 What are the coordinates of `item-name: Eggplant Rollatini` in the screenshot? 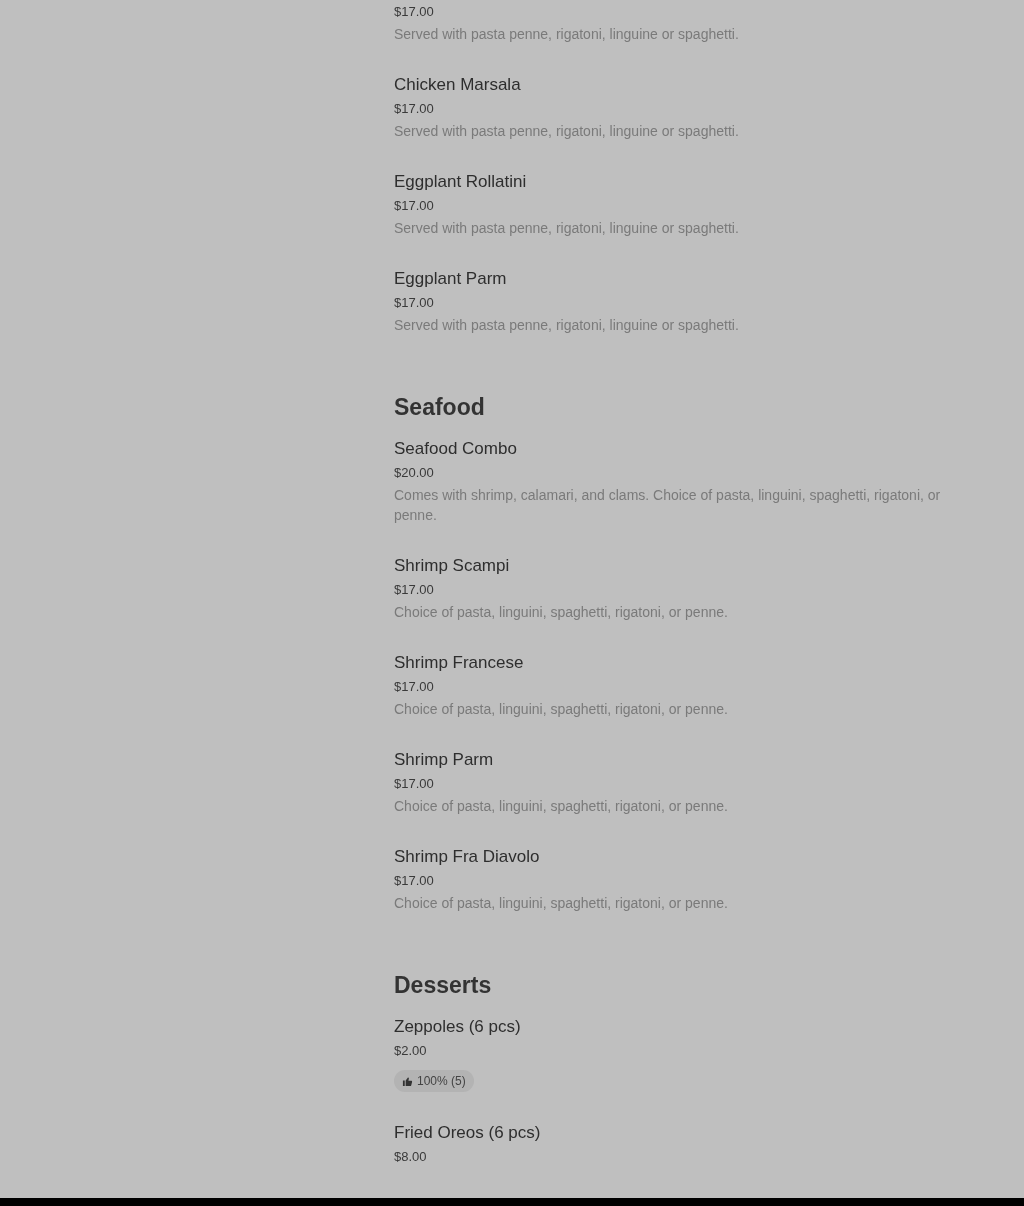 It's located at (680, 182).